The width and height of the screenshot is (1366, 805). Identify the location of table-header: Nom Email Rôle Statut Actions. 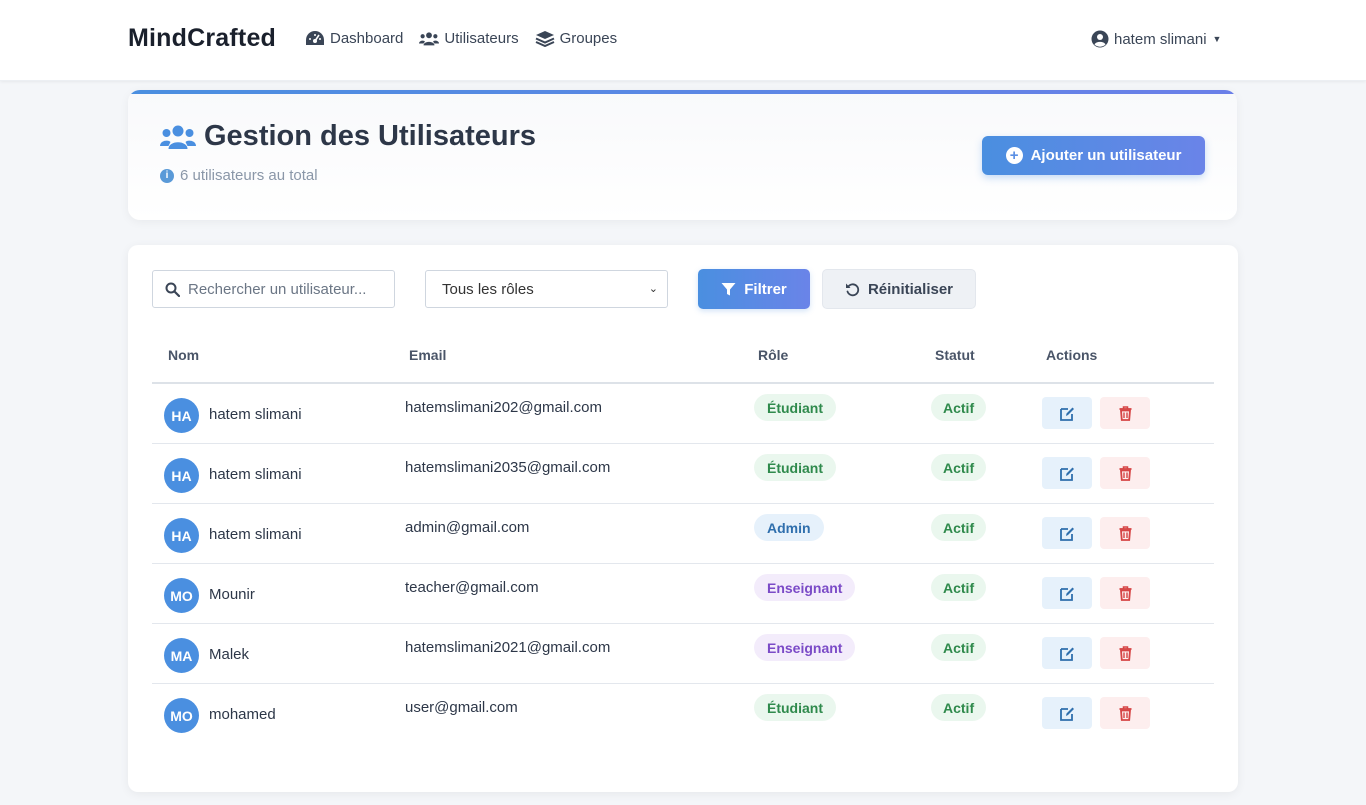
(683, 358).